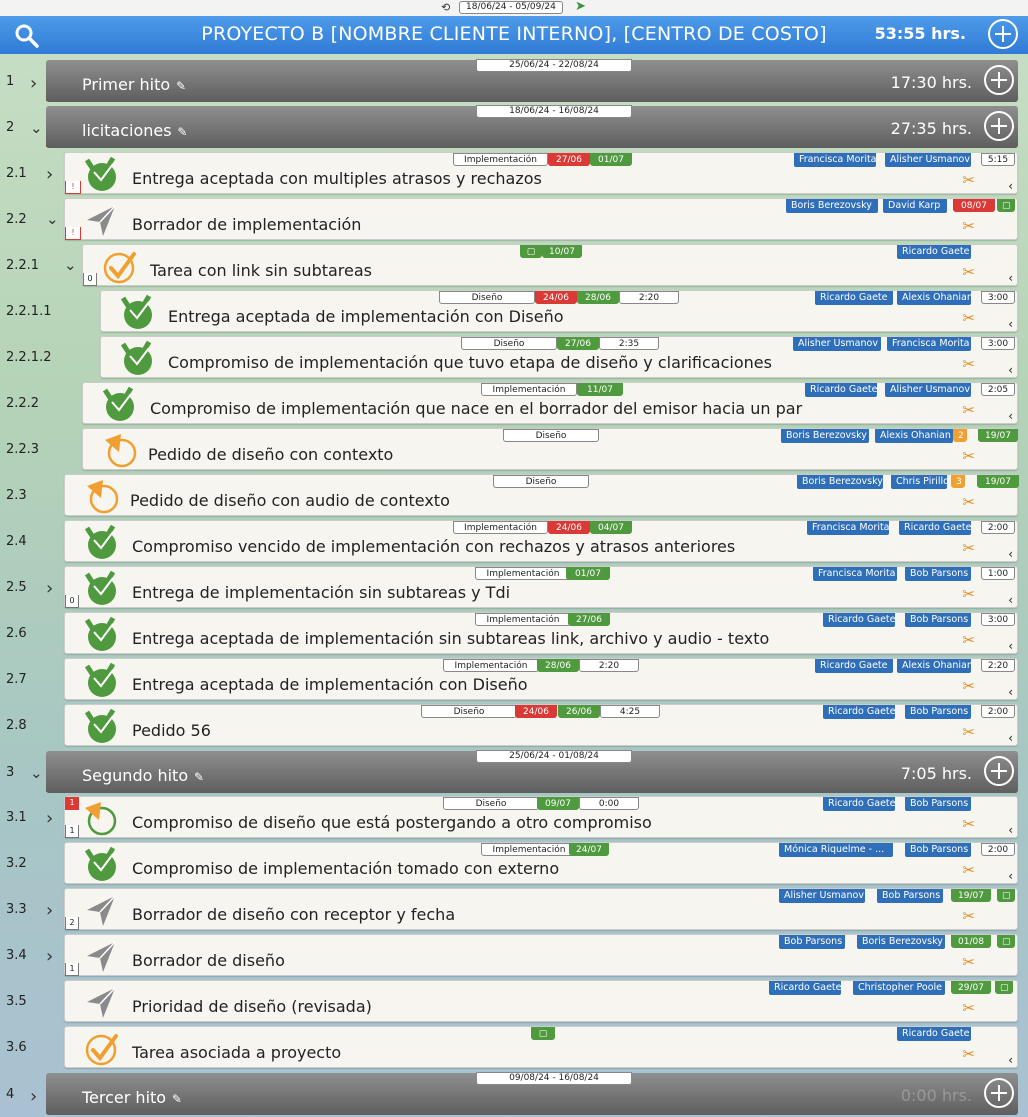 This screenshot has height=1117, width=1028. I want to click on task-name: Tarea asociada a proyecto, so click(236, 1052).